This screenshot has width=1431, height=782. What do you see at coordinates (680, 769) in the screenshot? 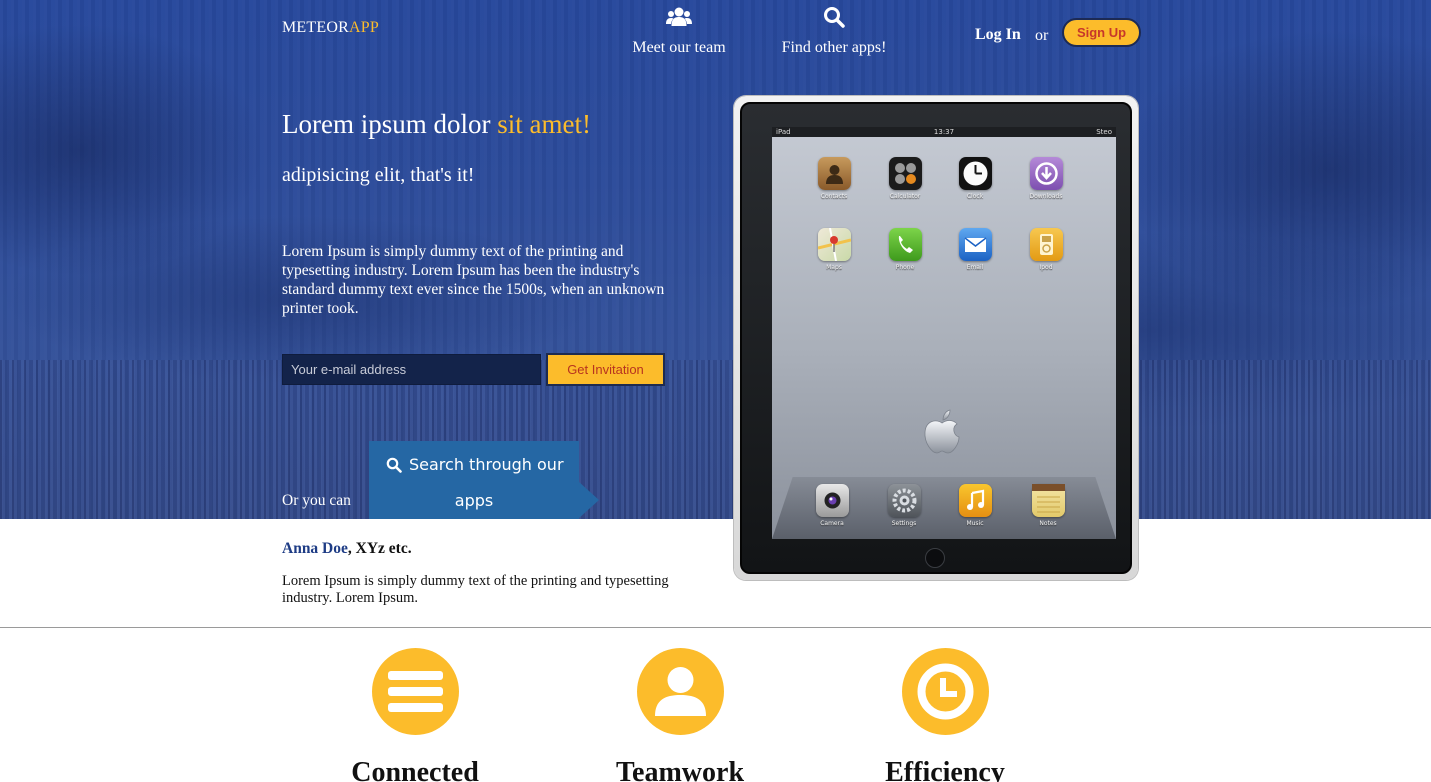
I see `feature-title: Teamwork` at bounding box center [680, 769].